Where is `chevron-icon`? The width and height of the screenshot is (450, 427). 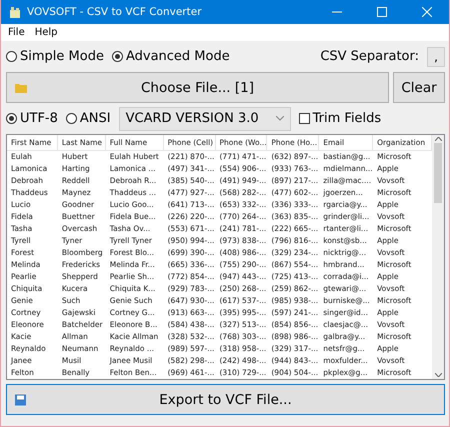 chevron-icon is located at coordinates (280, 118).